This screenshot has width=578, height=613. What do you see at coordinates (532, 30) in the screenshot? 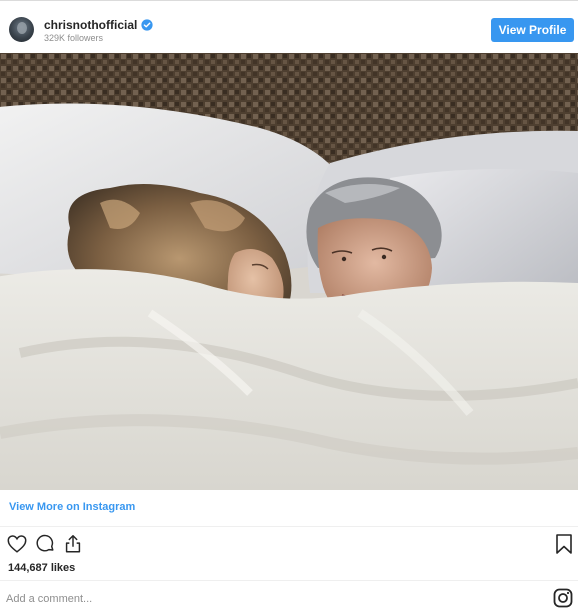
I see `view-profile-button: View Profile` at bounding box center [532, 30].